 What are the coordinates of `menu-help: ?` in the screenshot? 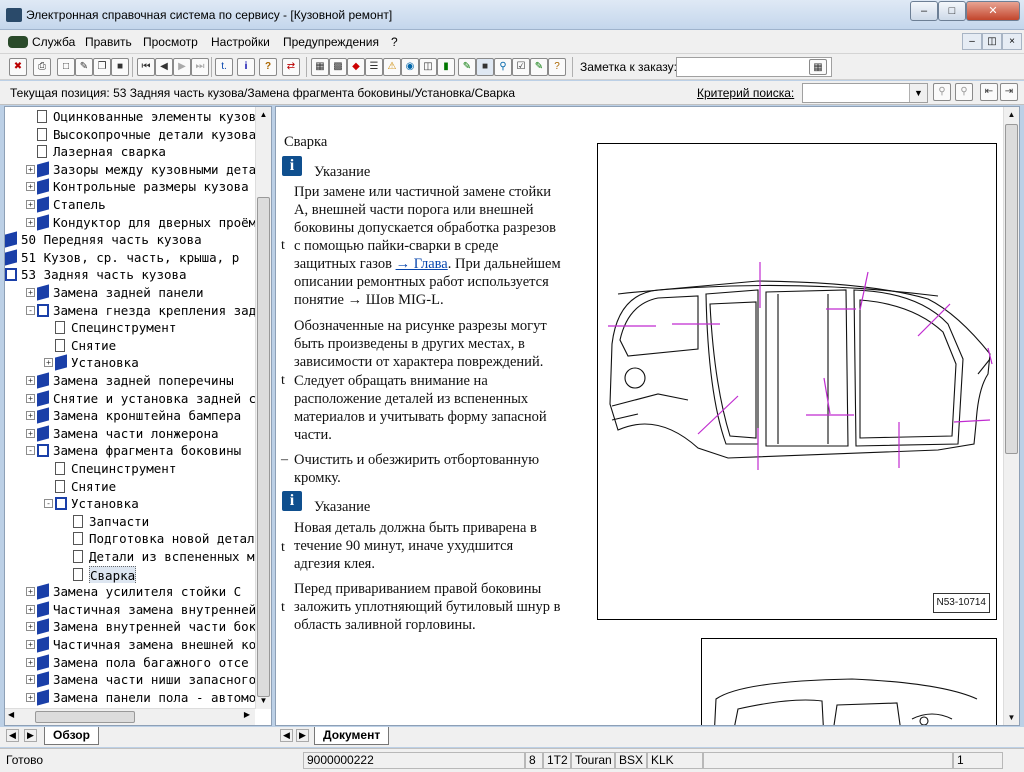 It's located at (394, 42).